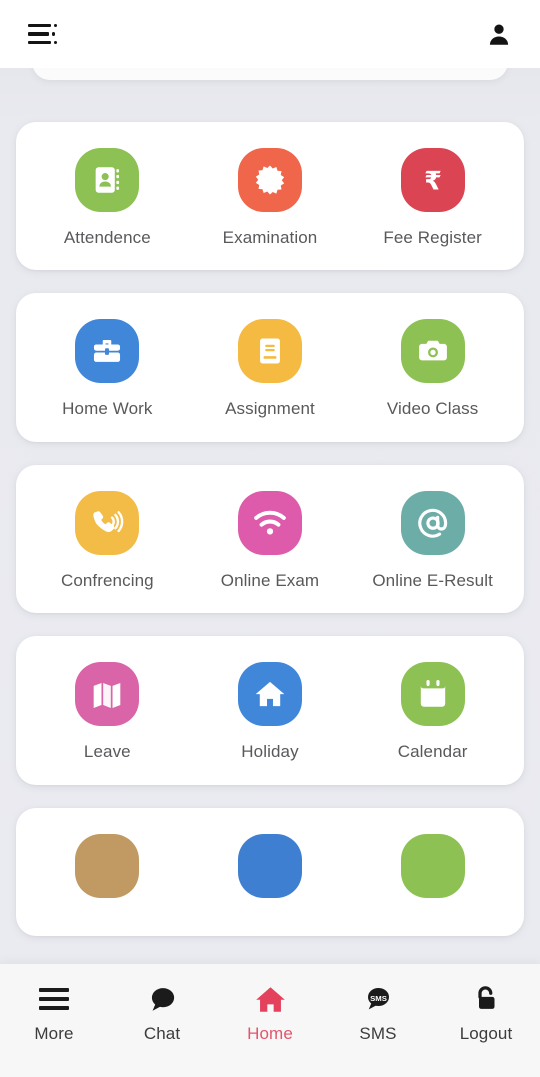 The width and height of the screenshot is (540, 1077). I want to click on camera-icon, so click(432, 351).